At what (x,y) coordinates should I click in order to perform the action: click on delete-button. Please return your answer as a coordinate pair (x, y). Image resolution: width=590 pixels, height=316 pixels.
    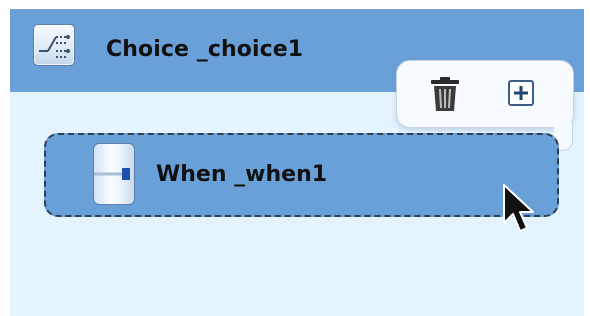
    Looking at the image, I should click on (445, 94).